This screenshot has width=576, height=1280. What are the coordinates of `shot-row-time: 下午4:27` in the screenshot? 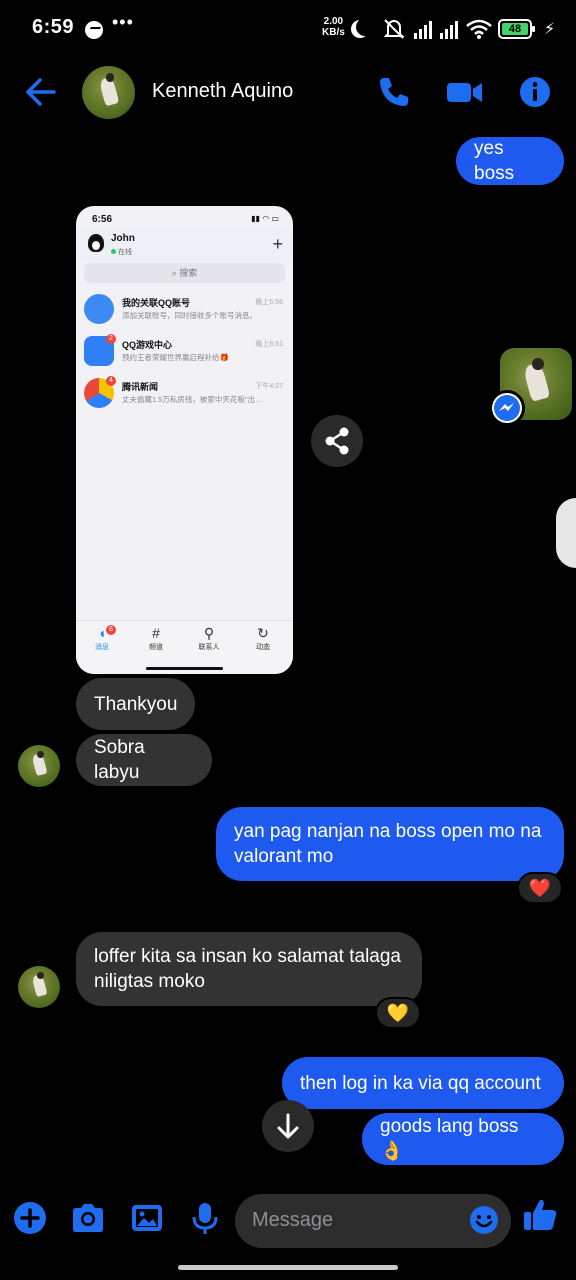 It's located at (269, 386).